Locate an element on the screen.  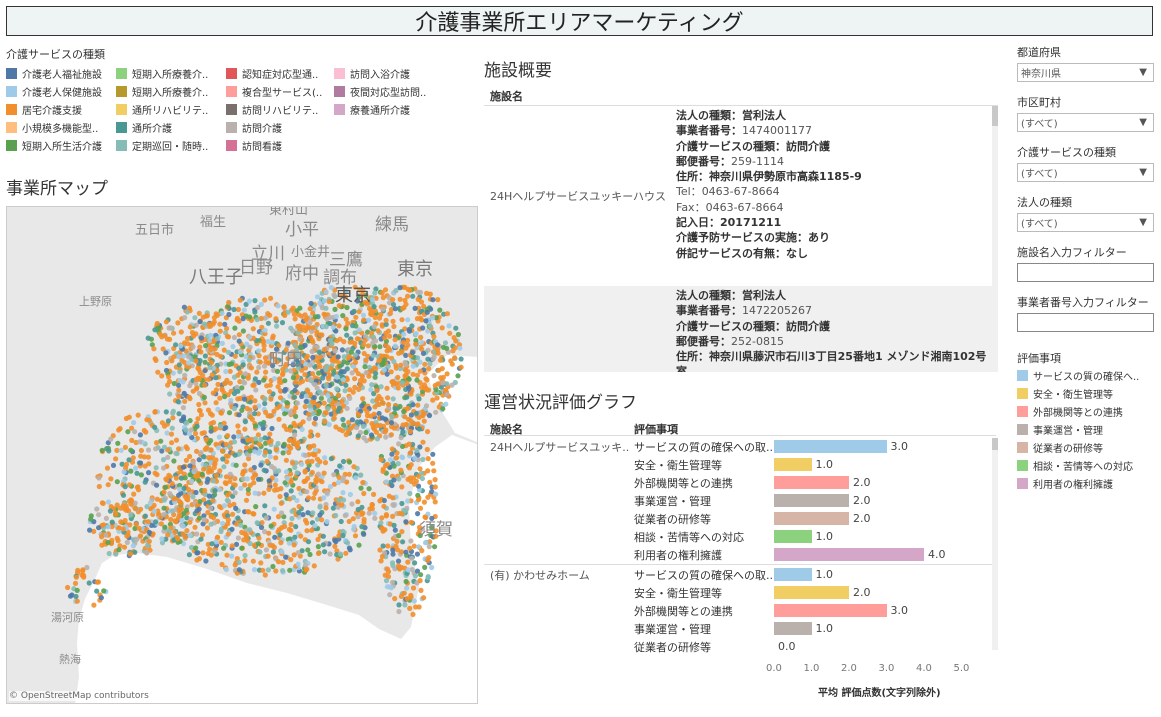
legend-label: 認知症対応型通.. is located at coordinates (280, 75).